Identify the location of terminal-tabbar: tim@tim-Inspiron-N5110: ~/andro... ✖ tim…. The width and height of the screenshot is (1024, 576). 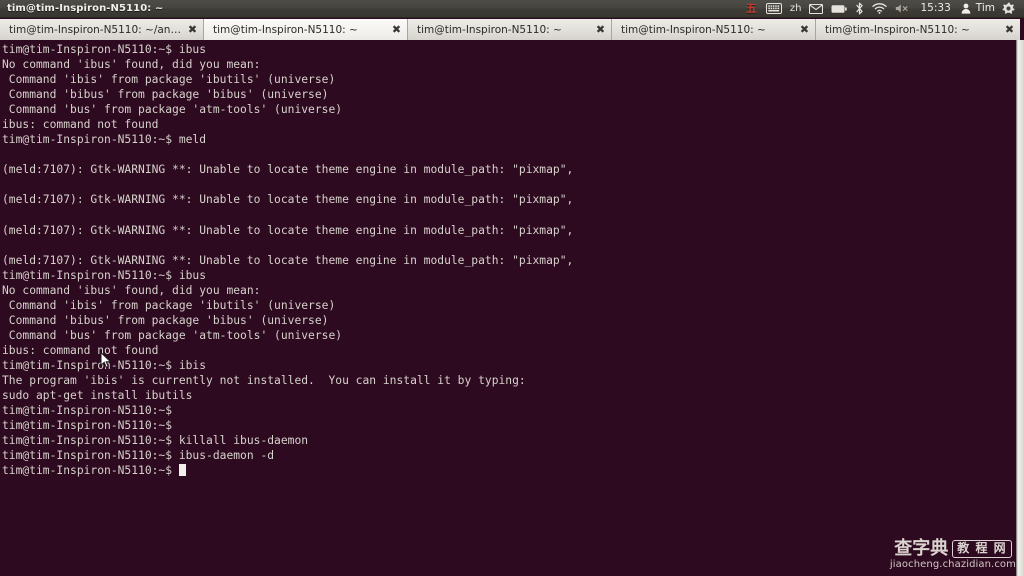
(512, 29).